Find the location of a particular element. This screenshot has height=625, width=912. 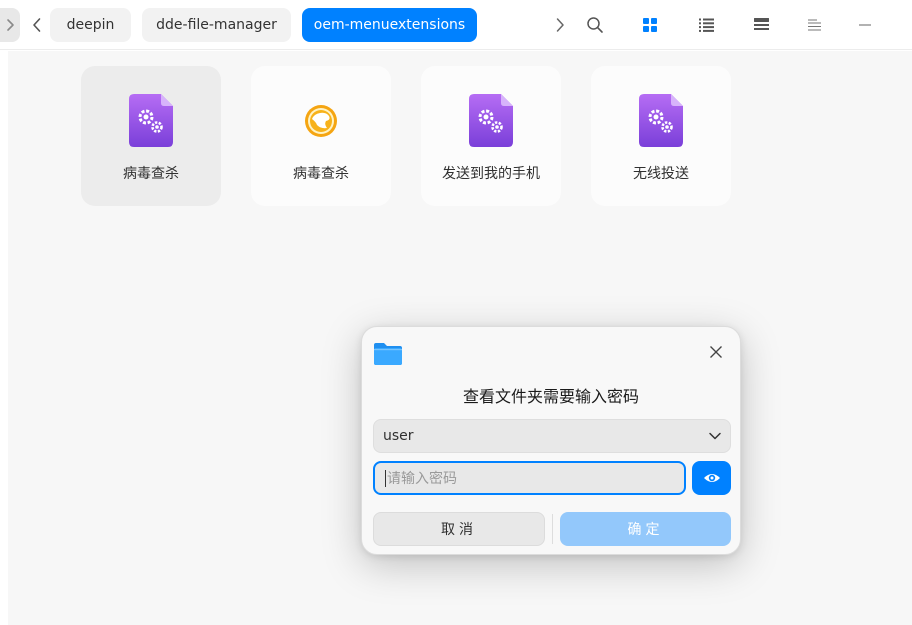

minimize-icon is located at coordinates (865, 25).